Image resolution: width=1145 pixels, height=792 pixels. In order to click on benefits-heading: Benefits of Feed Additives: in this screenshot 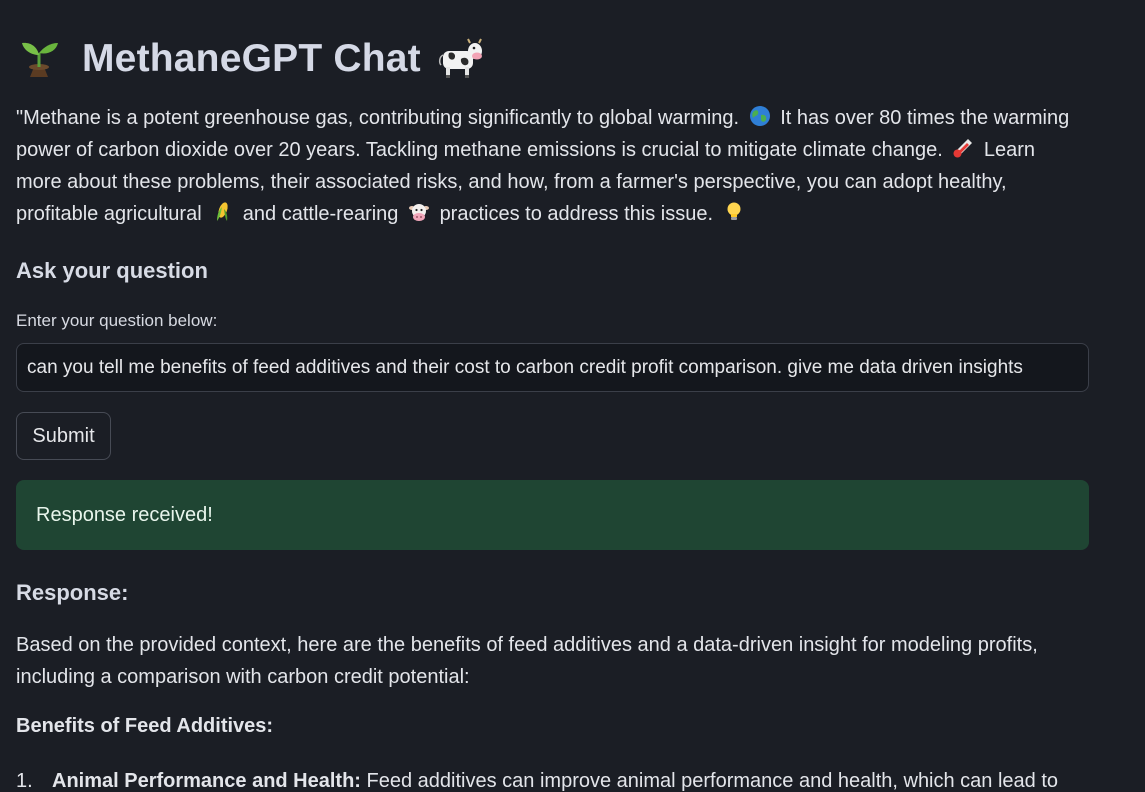, I will do `click(145, 726)`.